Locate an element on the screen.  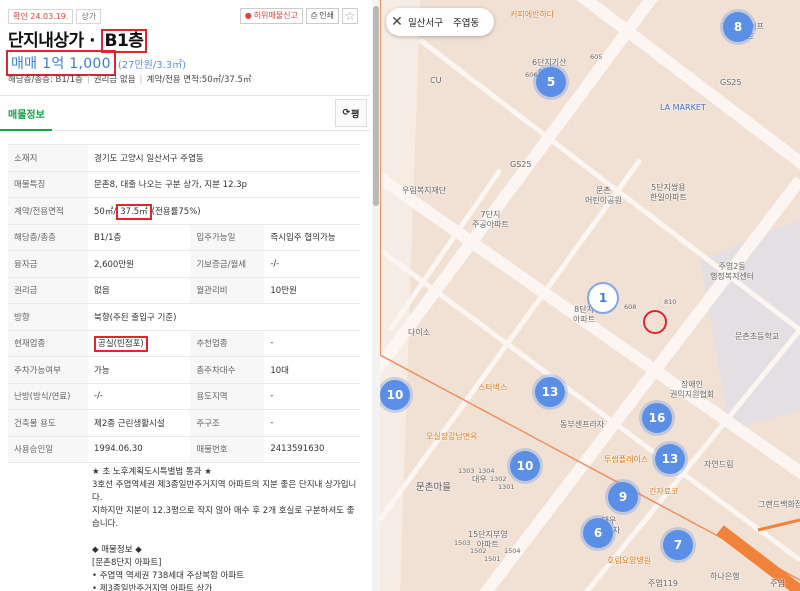
desc-line: • 주엽역 역세권 738세대 주상복합 아파트 is located at coordinates (168, 576).